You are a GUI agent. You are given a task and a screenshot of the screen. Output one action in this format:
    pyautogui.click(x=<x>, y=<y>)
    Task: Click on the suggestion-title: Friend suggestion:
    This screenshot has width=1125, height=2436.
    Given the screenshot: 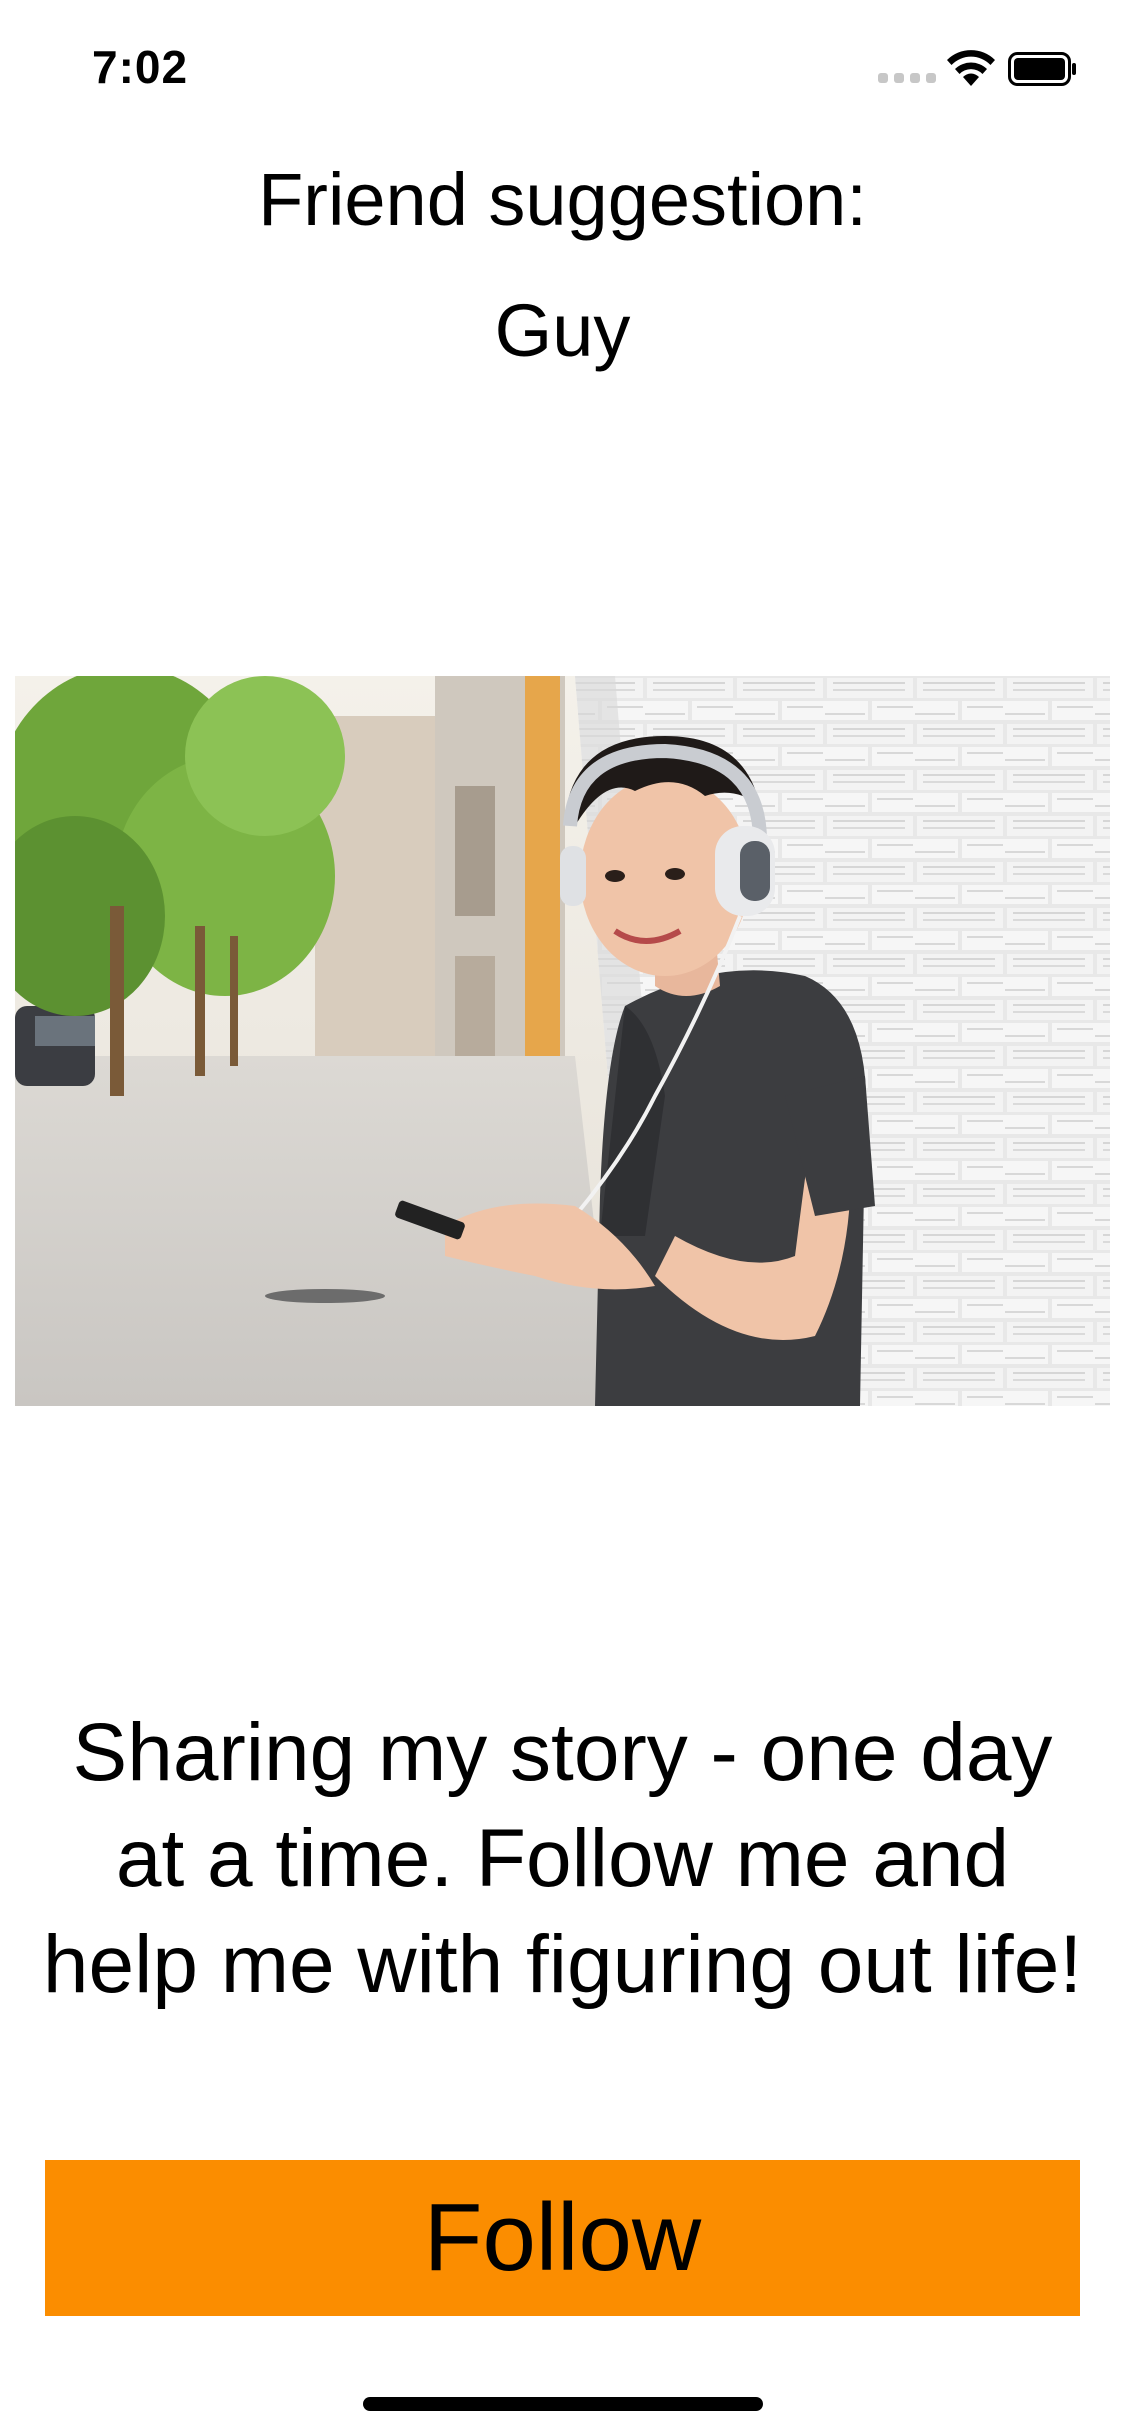 What is the action you would take?
    pyautogui.click(x=562, y=199)
    